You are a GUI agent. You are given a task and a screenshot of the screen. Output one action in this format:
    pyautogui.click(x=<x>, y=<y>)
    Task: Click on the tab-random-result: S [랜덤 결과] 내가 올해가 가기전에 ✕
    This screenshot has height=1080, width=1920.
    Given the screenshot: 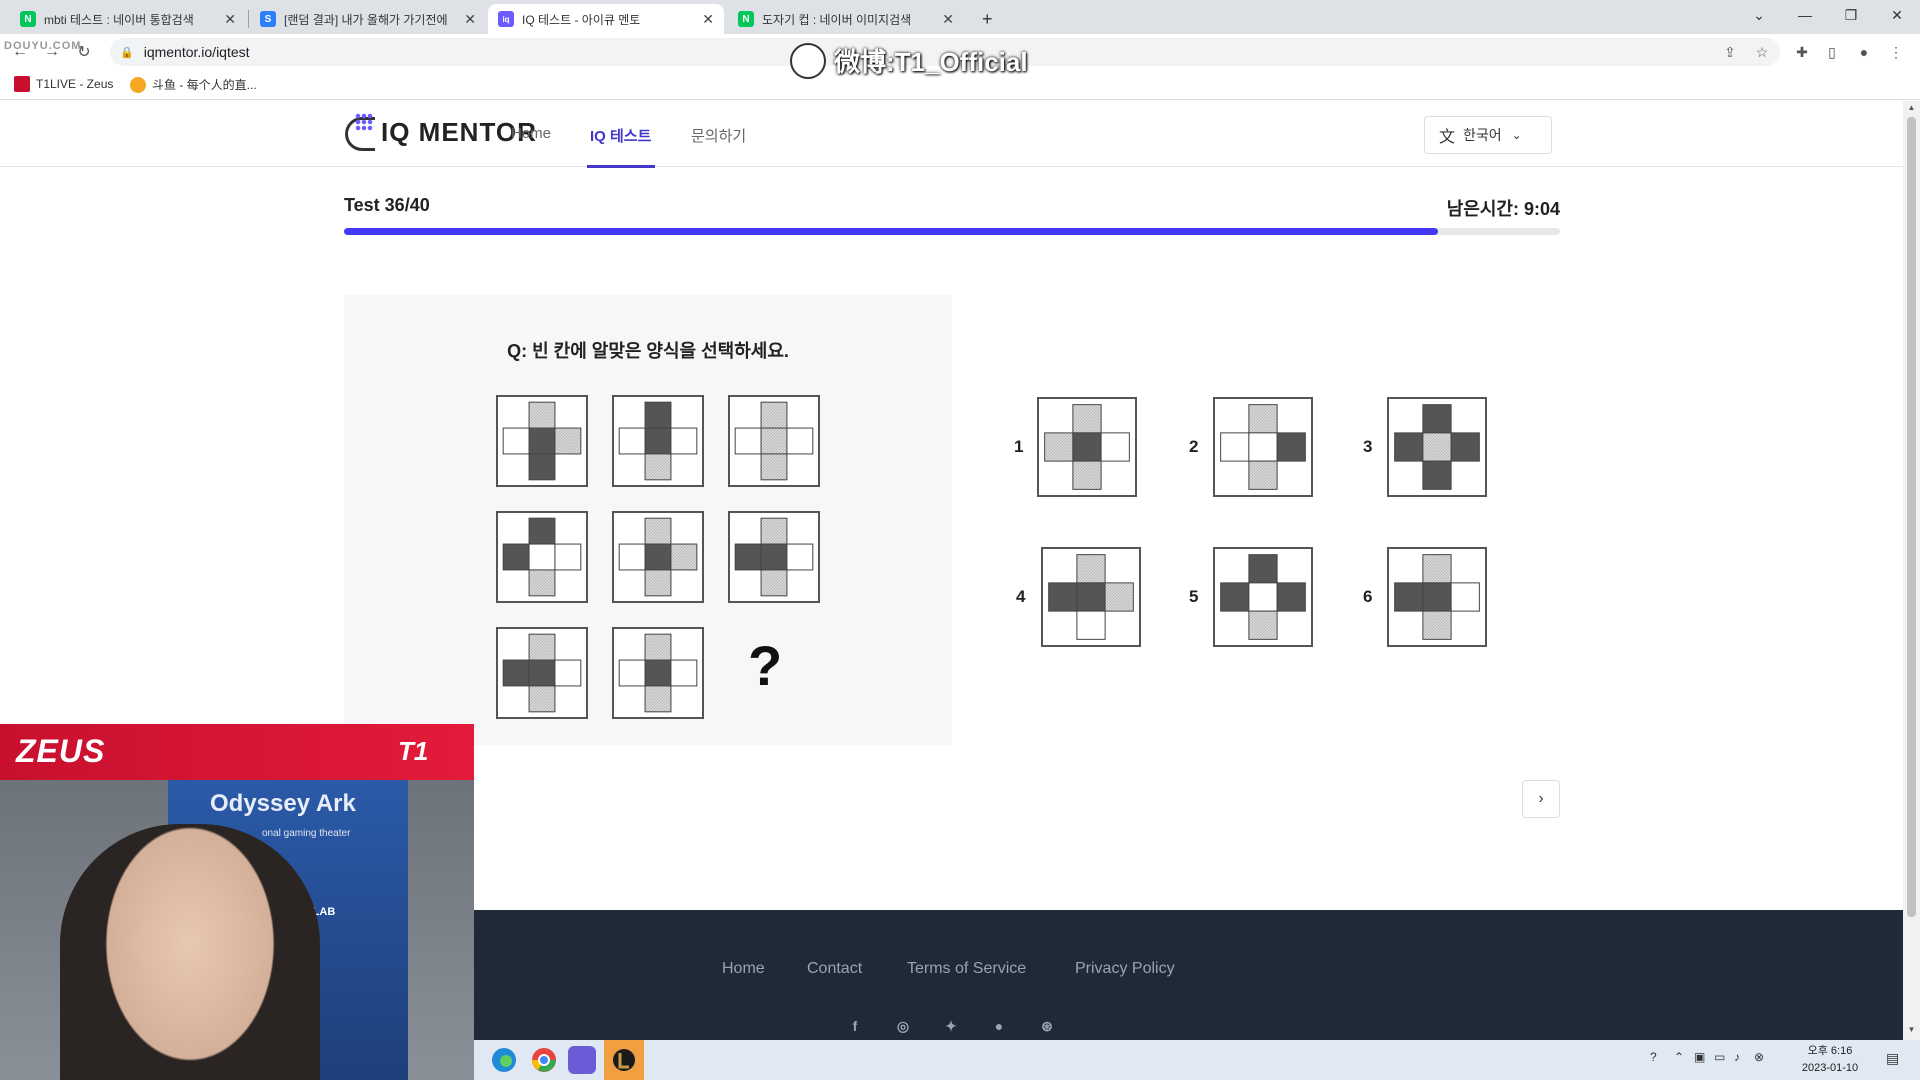 What is the action you would take?
    pyautogui.click(x=368, y=19)
    